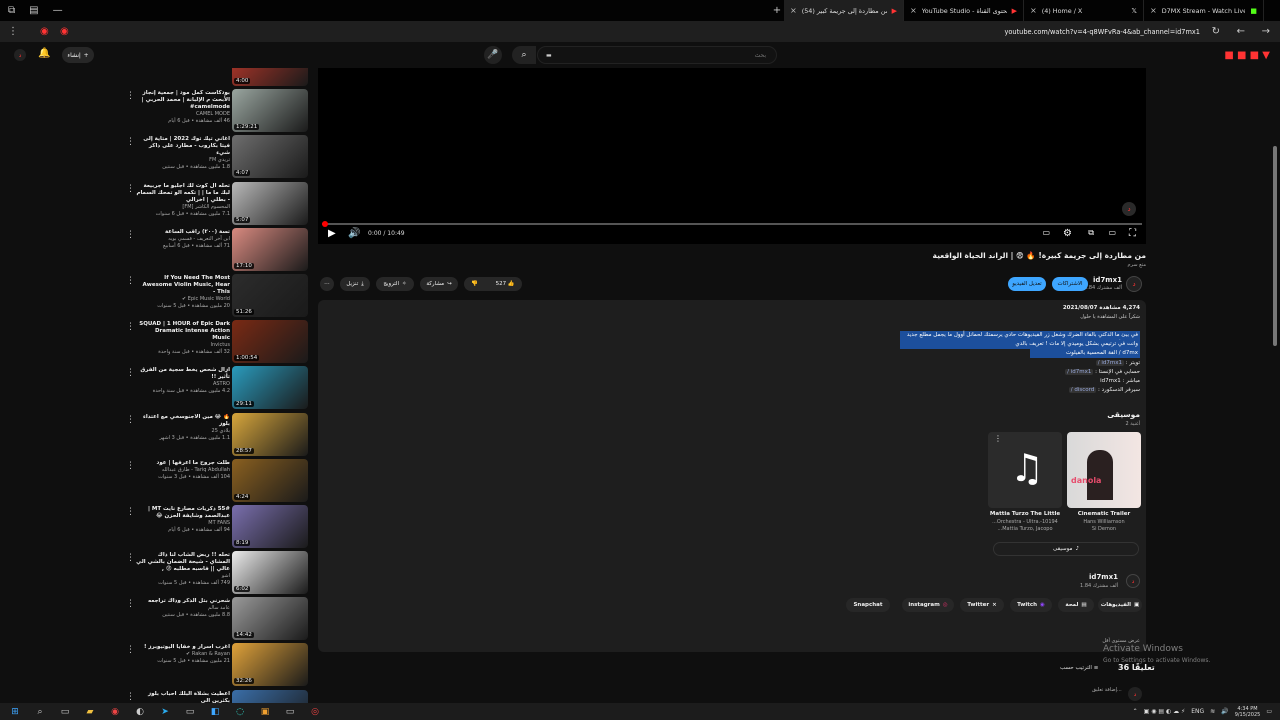  I want to click on back-arrow-icon: ←, so click(1241, 31).